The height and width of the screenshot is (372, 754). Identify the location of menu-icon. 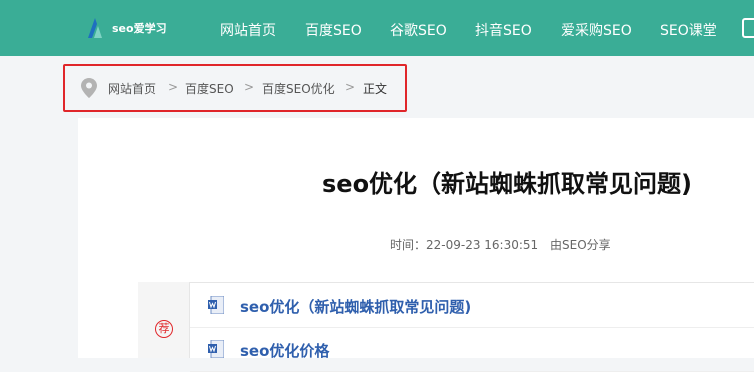
(748, 28).